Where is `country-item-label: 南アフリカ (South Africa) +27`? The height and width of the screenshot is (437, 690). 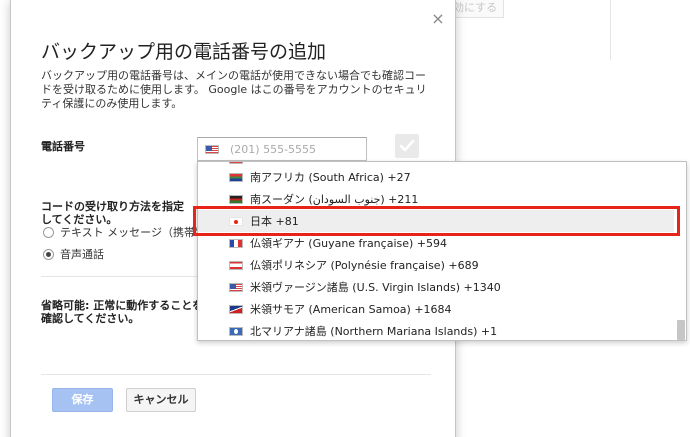 country-item-label: 南アフリカ (South Africa) +27 is located at coordinates (330, 177).